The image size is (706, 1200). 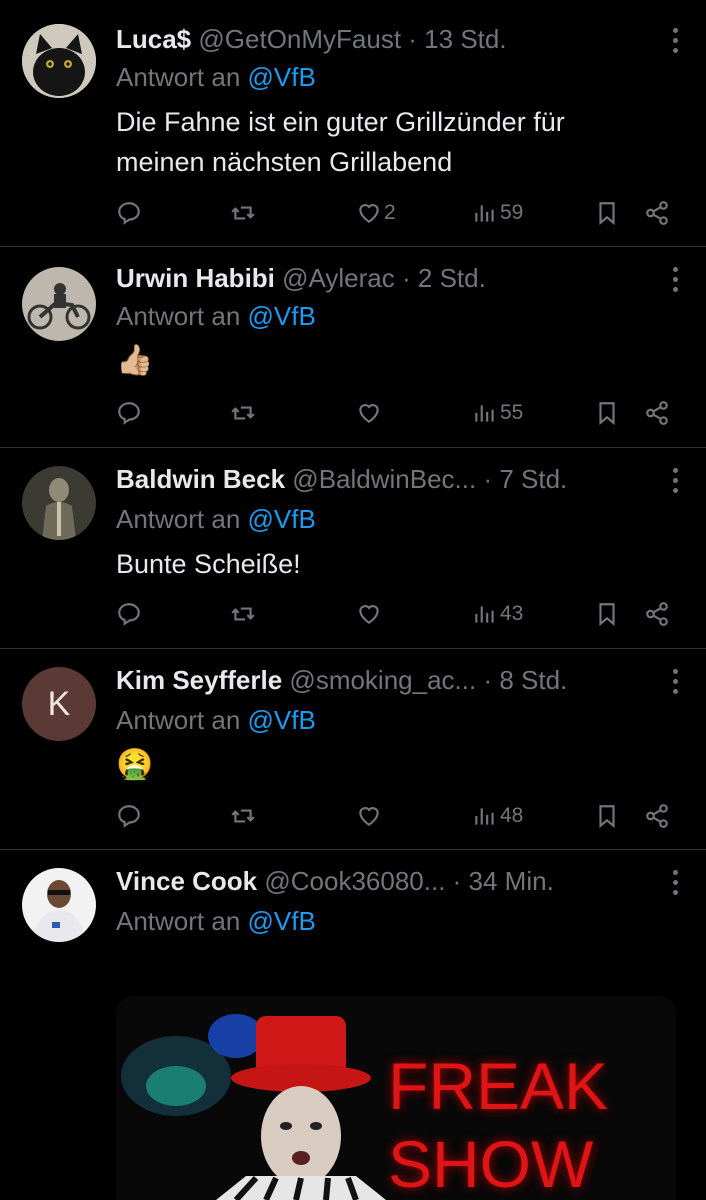 What do you see at coordinates (284, 162) in the screenshot?
I see `tweet-text-line: meinen nächsten Grillabend` at bounding box center [284, 162].